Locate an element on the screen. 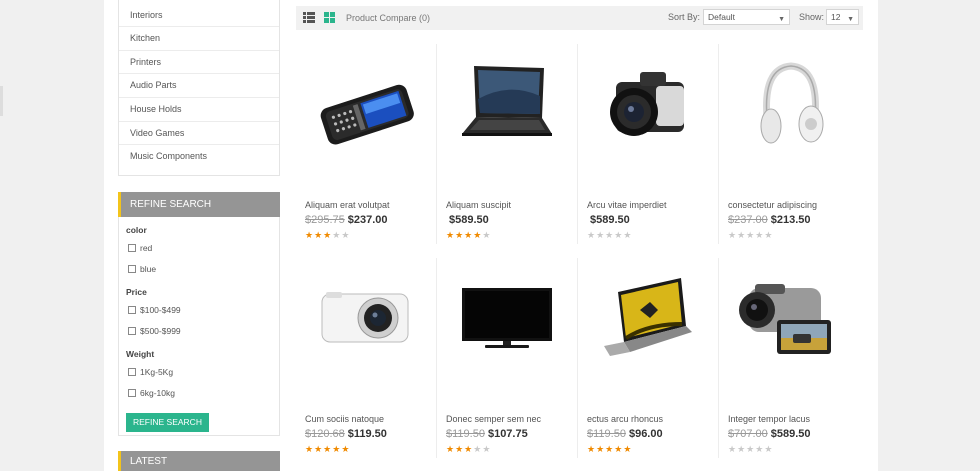 This screenshot has width=980, height=471. product-compare-link: Product Compare (0) is located at coordinates (388, 18).